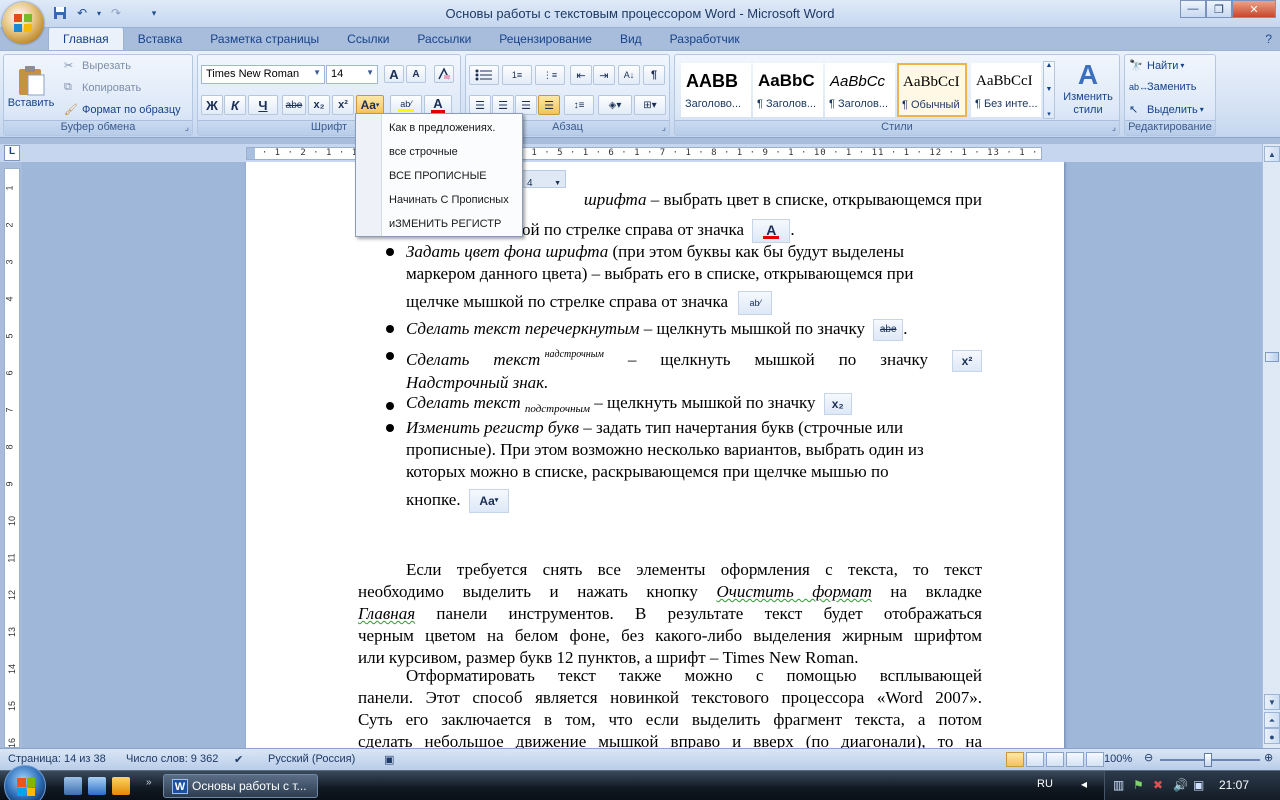 The width and height of the screenshot is (1280, 800). What do you see at coordinates (12, 458) in the screenshot?
I see `vertical-ruler: 1 2 3 4 5 6 7 8 9 10 11 12 13 14 15 16` at bounding box center [12, 458].